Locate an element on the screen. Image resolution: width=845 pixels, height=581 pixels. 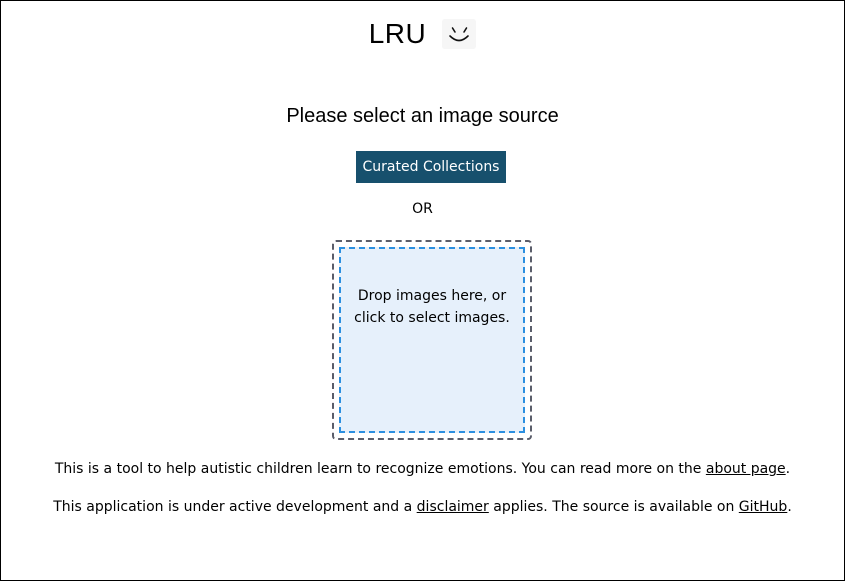
curated-collections-button: Curated Collections is located at coordinates (431, 167).